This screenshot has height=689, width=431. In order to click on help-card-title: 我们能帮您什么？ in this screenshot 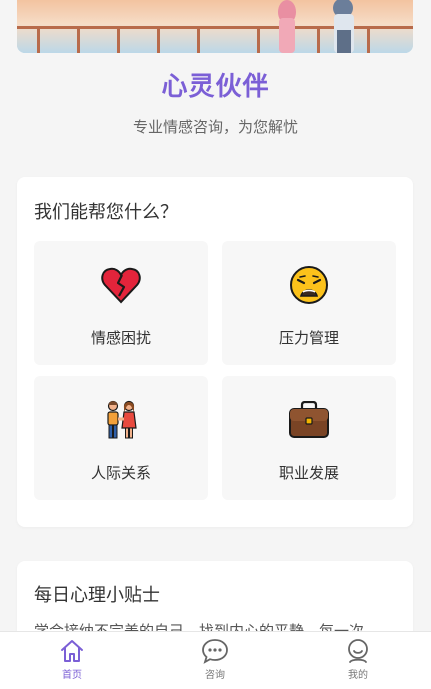, I will do `click(106, 212)`.